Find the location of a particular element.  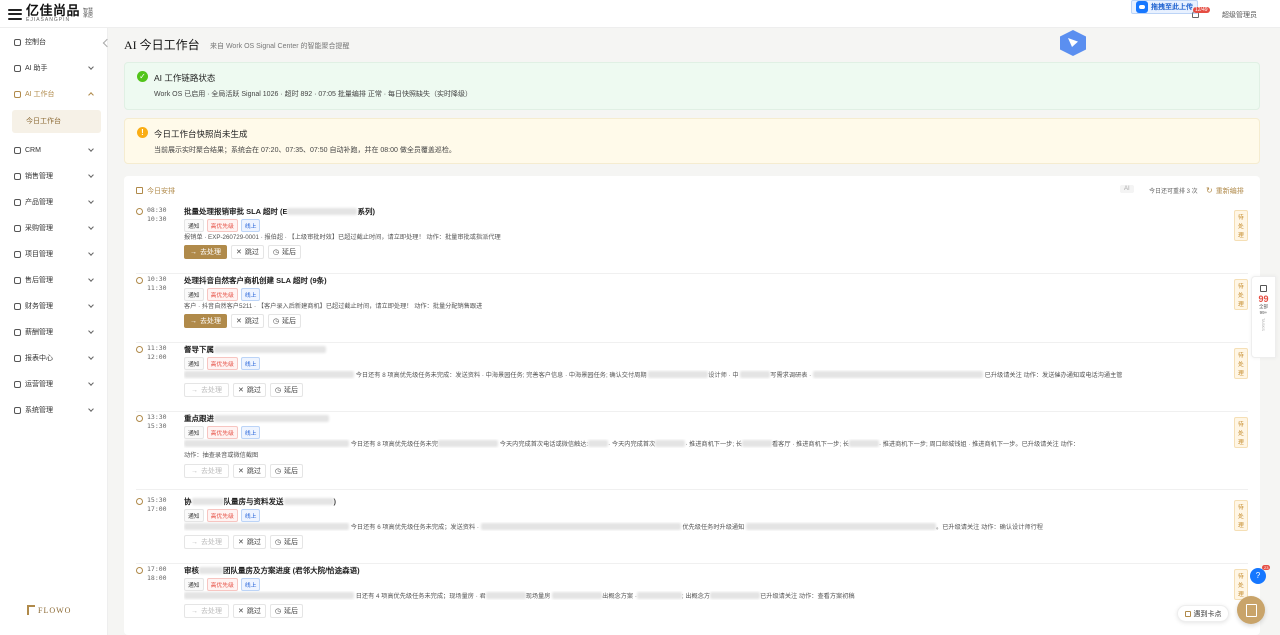

sidebar-item-after-sales: 售后管理 is located at coordinates (54, 280).